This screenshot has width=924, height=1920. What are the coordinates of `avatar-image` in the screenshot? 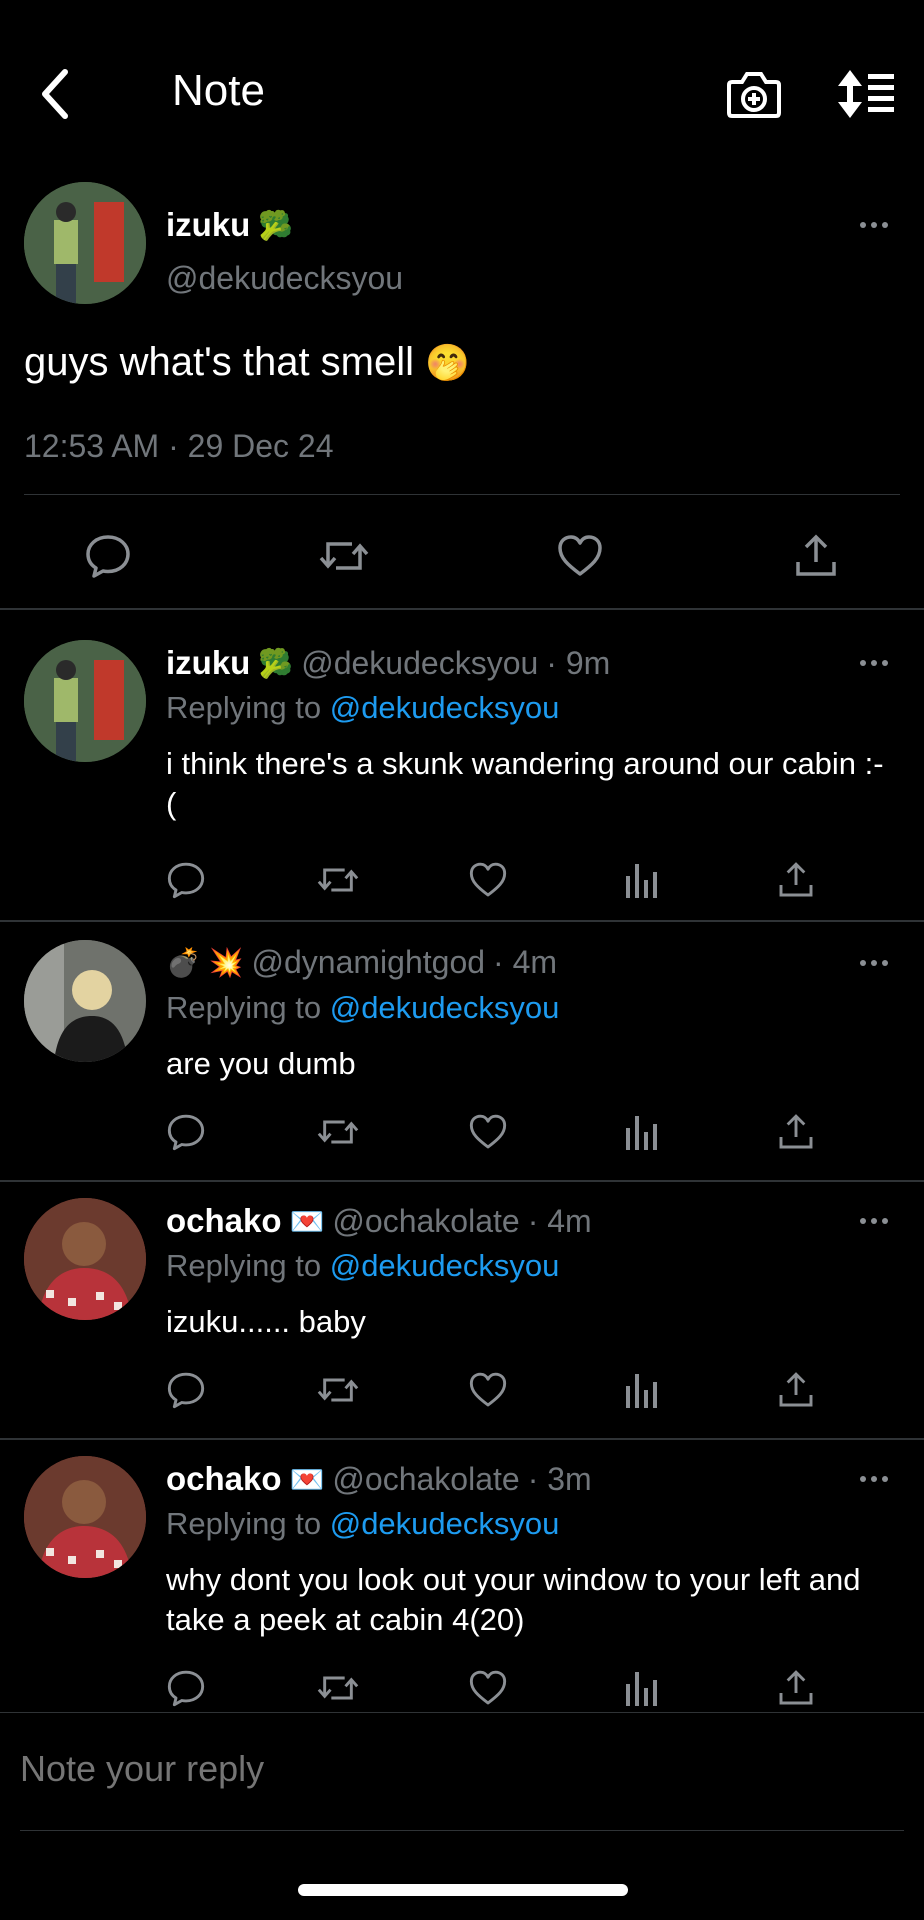 It's located at (85, 243).